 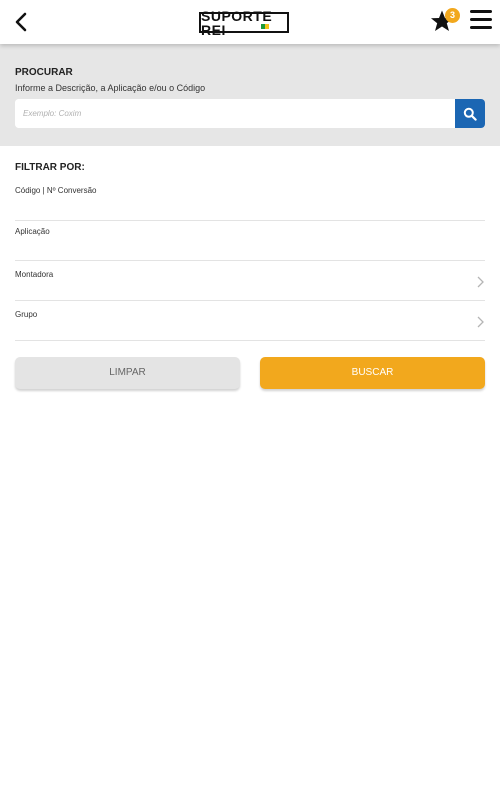 I want to click on logo-flag-accent, so click(x=265, y=26).